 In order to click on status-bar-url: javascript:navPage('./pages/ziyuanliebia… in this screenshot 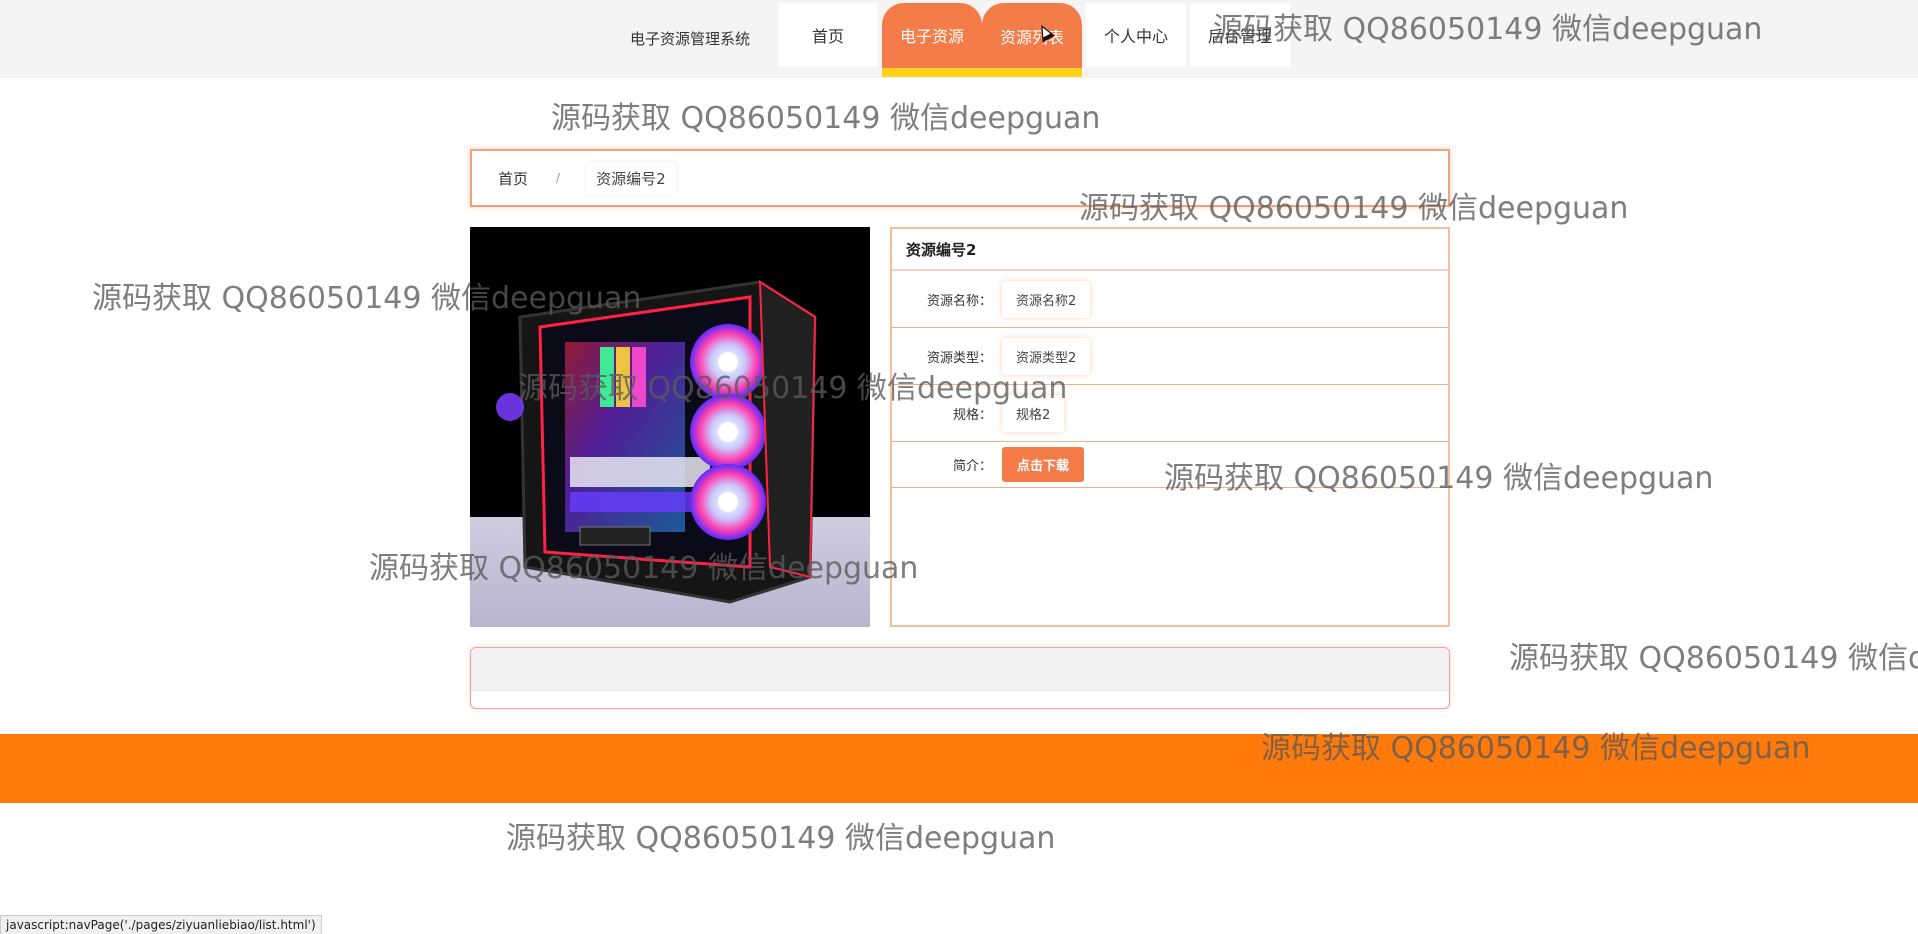, I will do `click(161, 924)`.